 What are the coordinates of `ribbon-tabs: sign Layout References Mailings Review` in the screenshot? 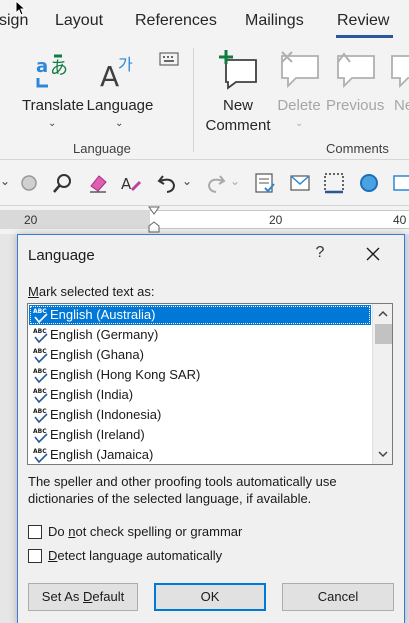 It's located at (204, 21).